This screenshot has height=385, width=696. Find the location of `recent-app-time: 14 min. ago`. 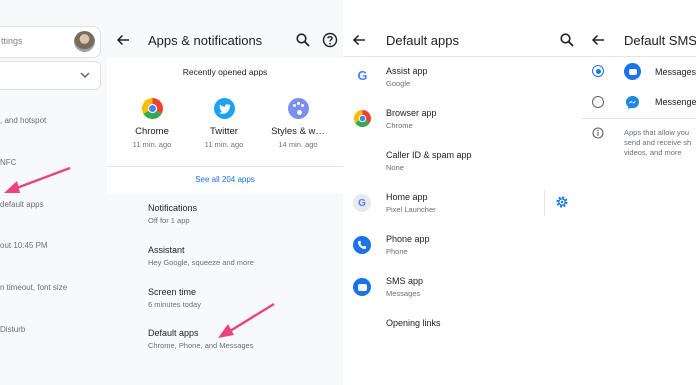

recent-app-time: 14 min. ago is located at coordinates (298, 144).